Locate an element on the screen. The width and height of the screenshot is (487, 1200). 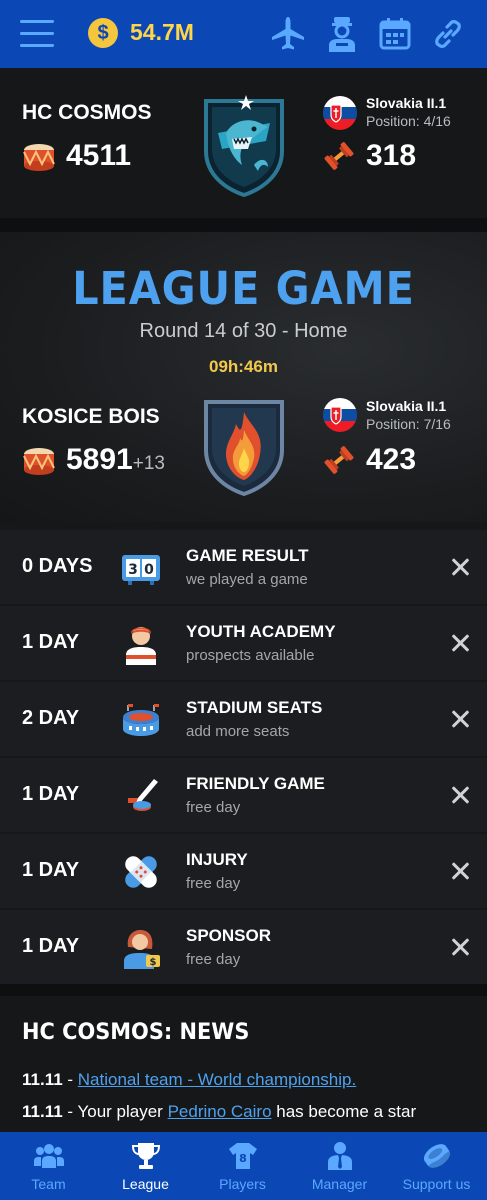
opponent-fans: 5891+13 is located at coordinates (115, 460).